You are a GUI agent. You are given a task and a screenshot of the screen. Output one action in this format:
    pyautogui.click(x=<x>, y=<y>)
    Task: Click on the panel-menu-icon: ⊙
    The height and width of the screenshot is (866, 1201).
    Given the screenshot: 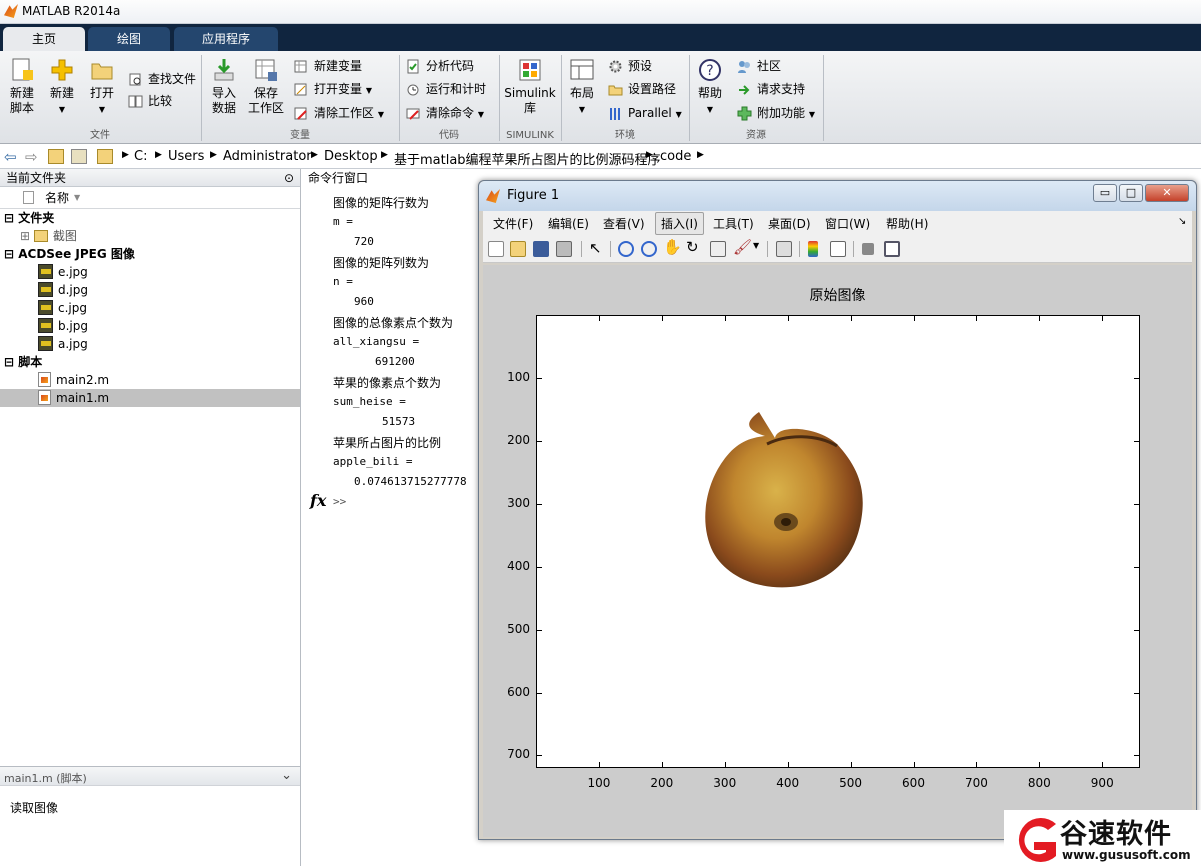 What is the action you would take?
    pyautogui.click(x=289, y=178)
    